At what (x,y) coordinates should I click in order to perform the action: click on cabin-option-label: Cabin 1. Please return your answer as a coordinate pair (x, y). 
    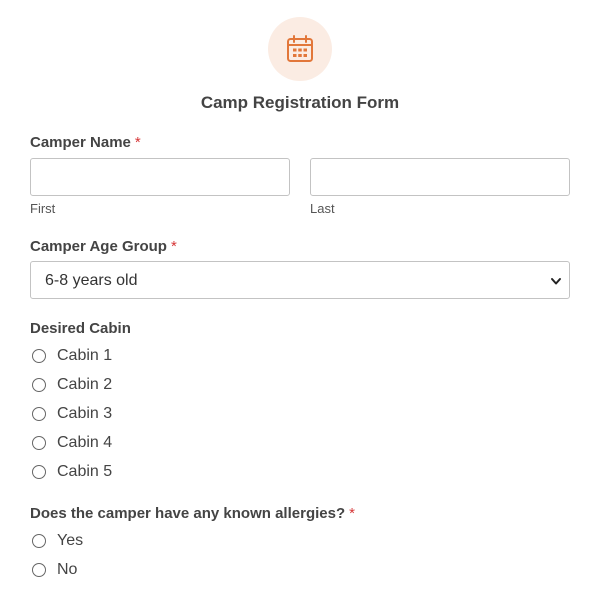
    Looking at the image, I should click on (85, 355).